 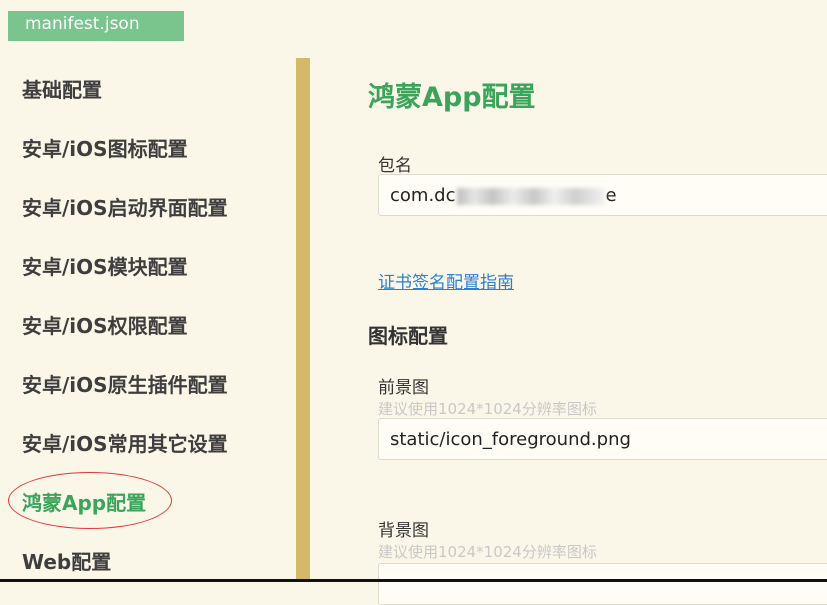 What do you see at coordinates (487, 409) in the screenshot?
I see `foreground-hint: 建议使用1024*1024分辨率图标` at bounding box center [487, 409].